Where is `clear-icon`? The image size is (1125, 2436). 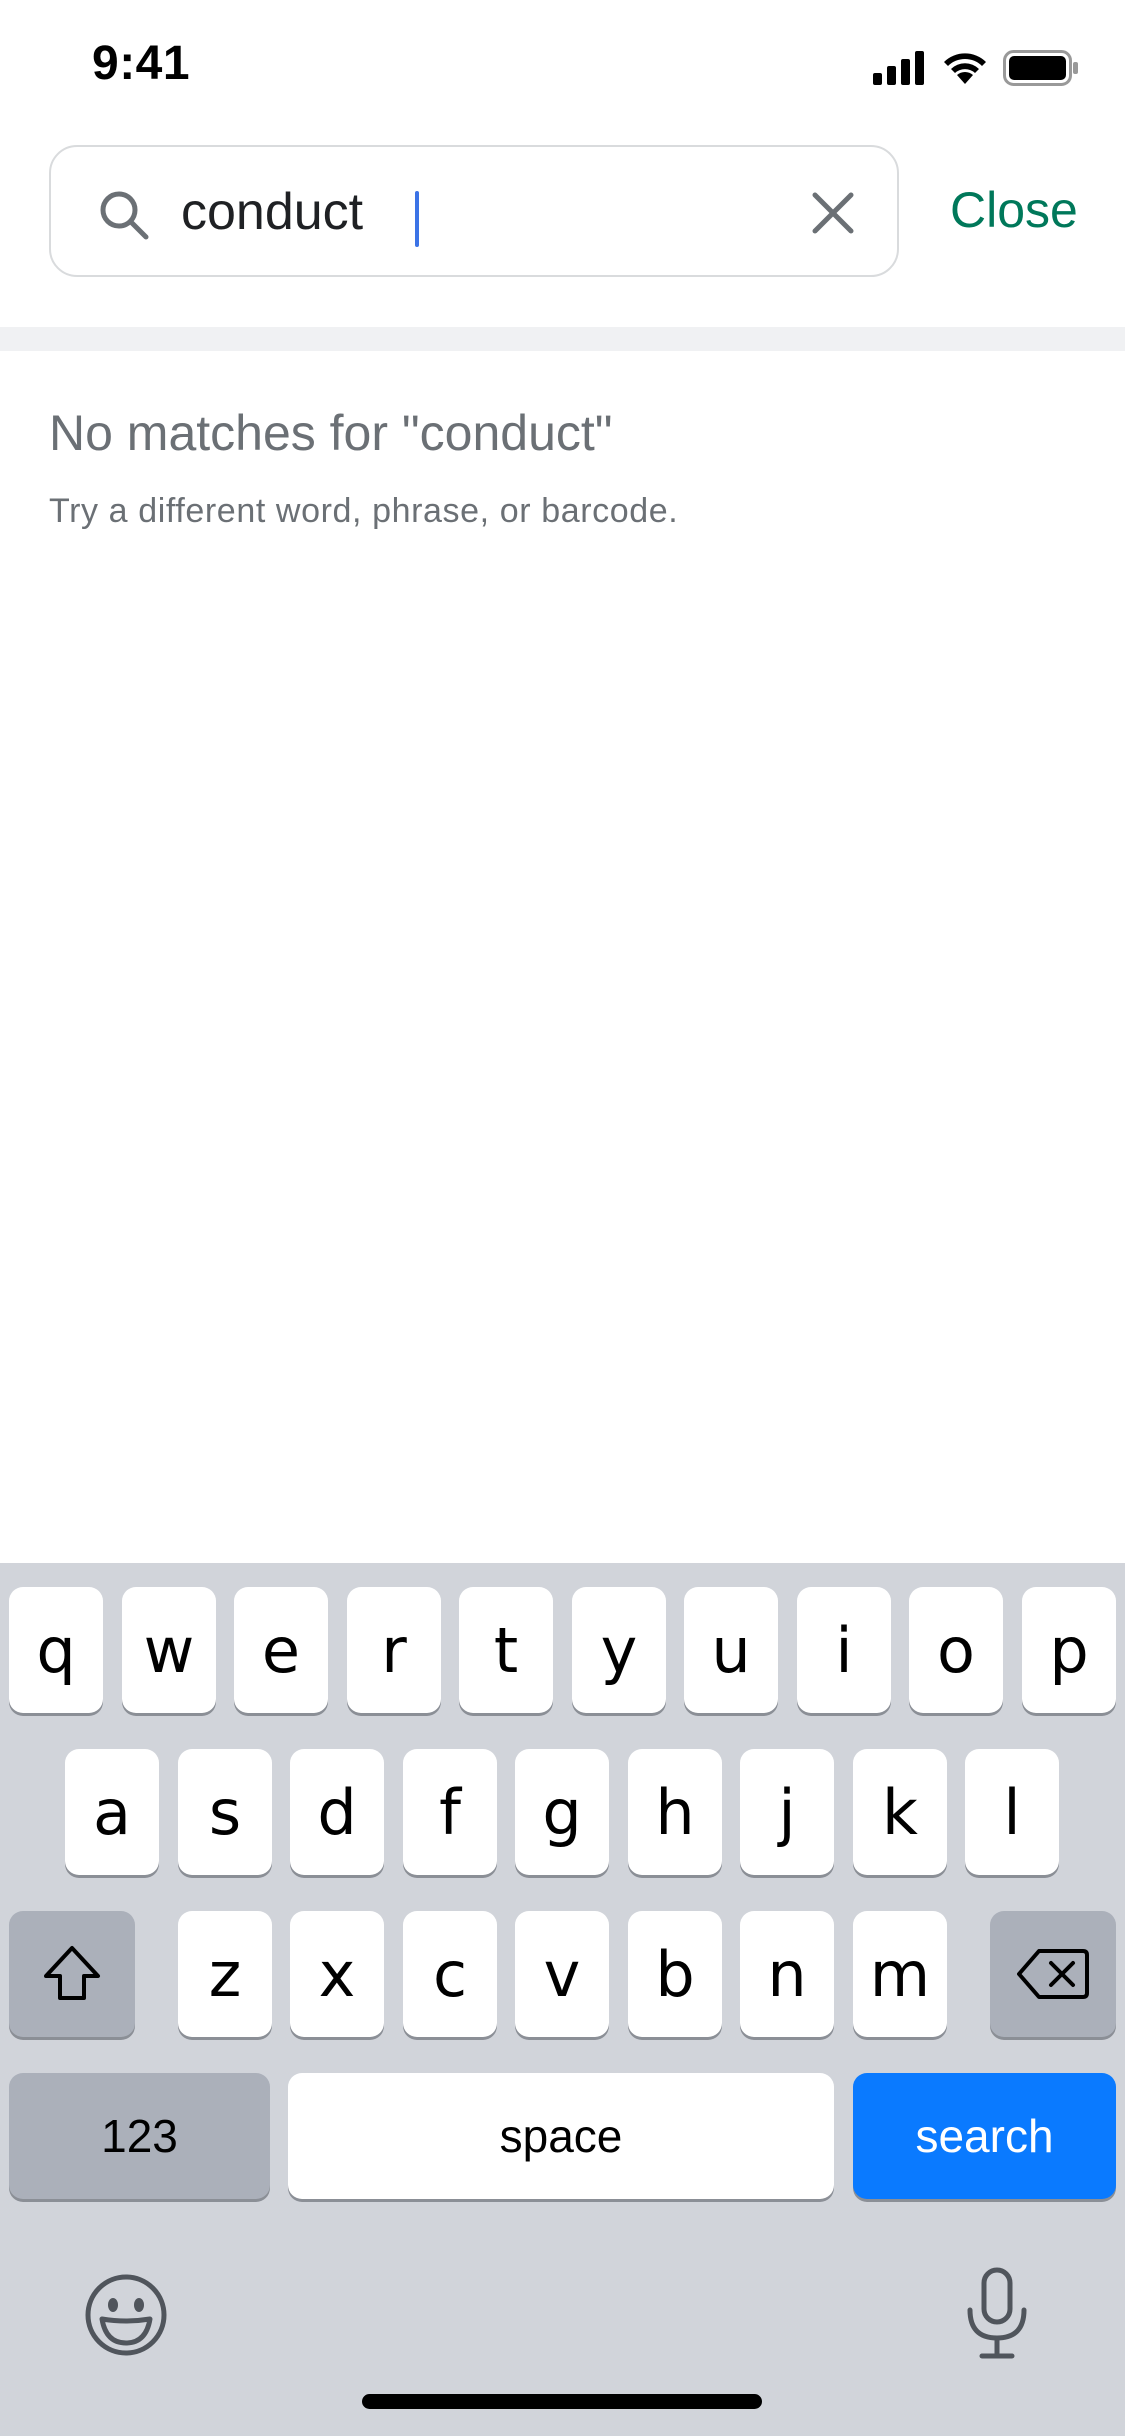
clear-icon is located at coordinates (833, 213).